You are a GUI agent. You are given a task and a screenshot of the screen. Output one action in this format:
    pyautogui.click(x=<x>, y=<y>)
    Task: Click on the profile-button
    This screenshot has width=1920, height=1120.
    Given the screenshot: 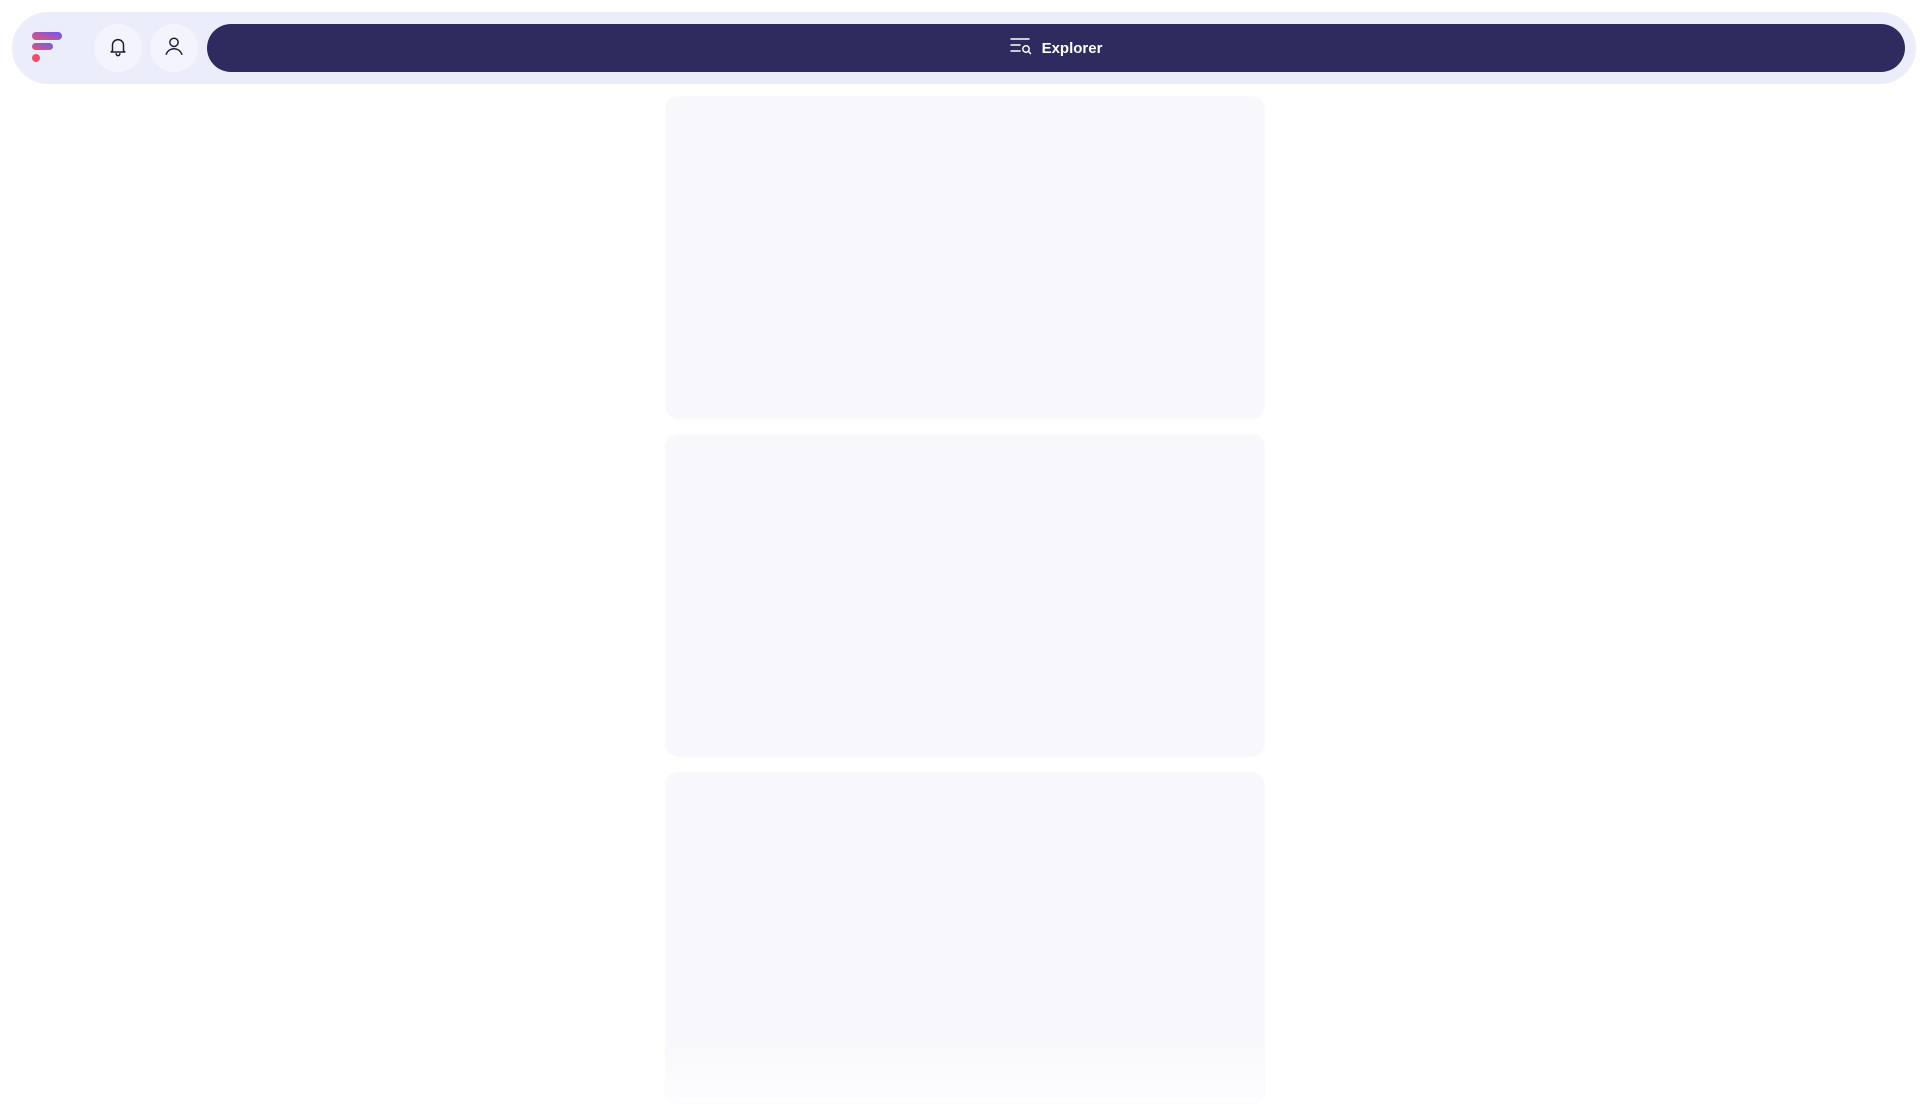 What is the action you would take?
    pyautogui.click(x=174, y=48)
    